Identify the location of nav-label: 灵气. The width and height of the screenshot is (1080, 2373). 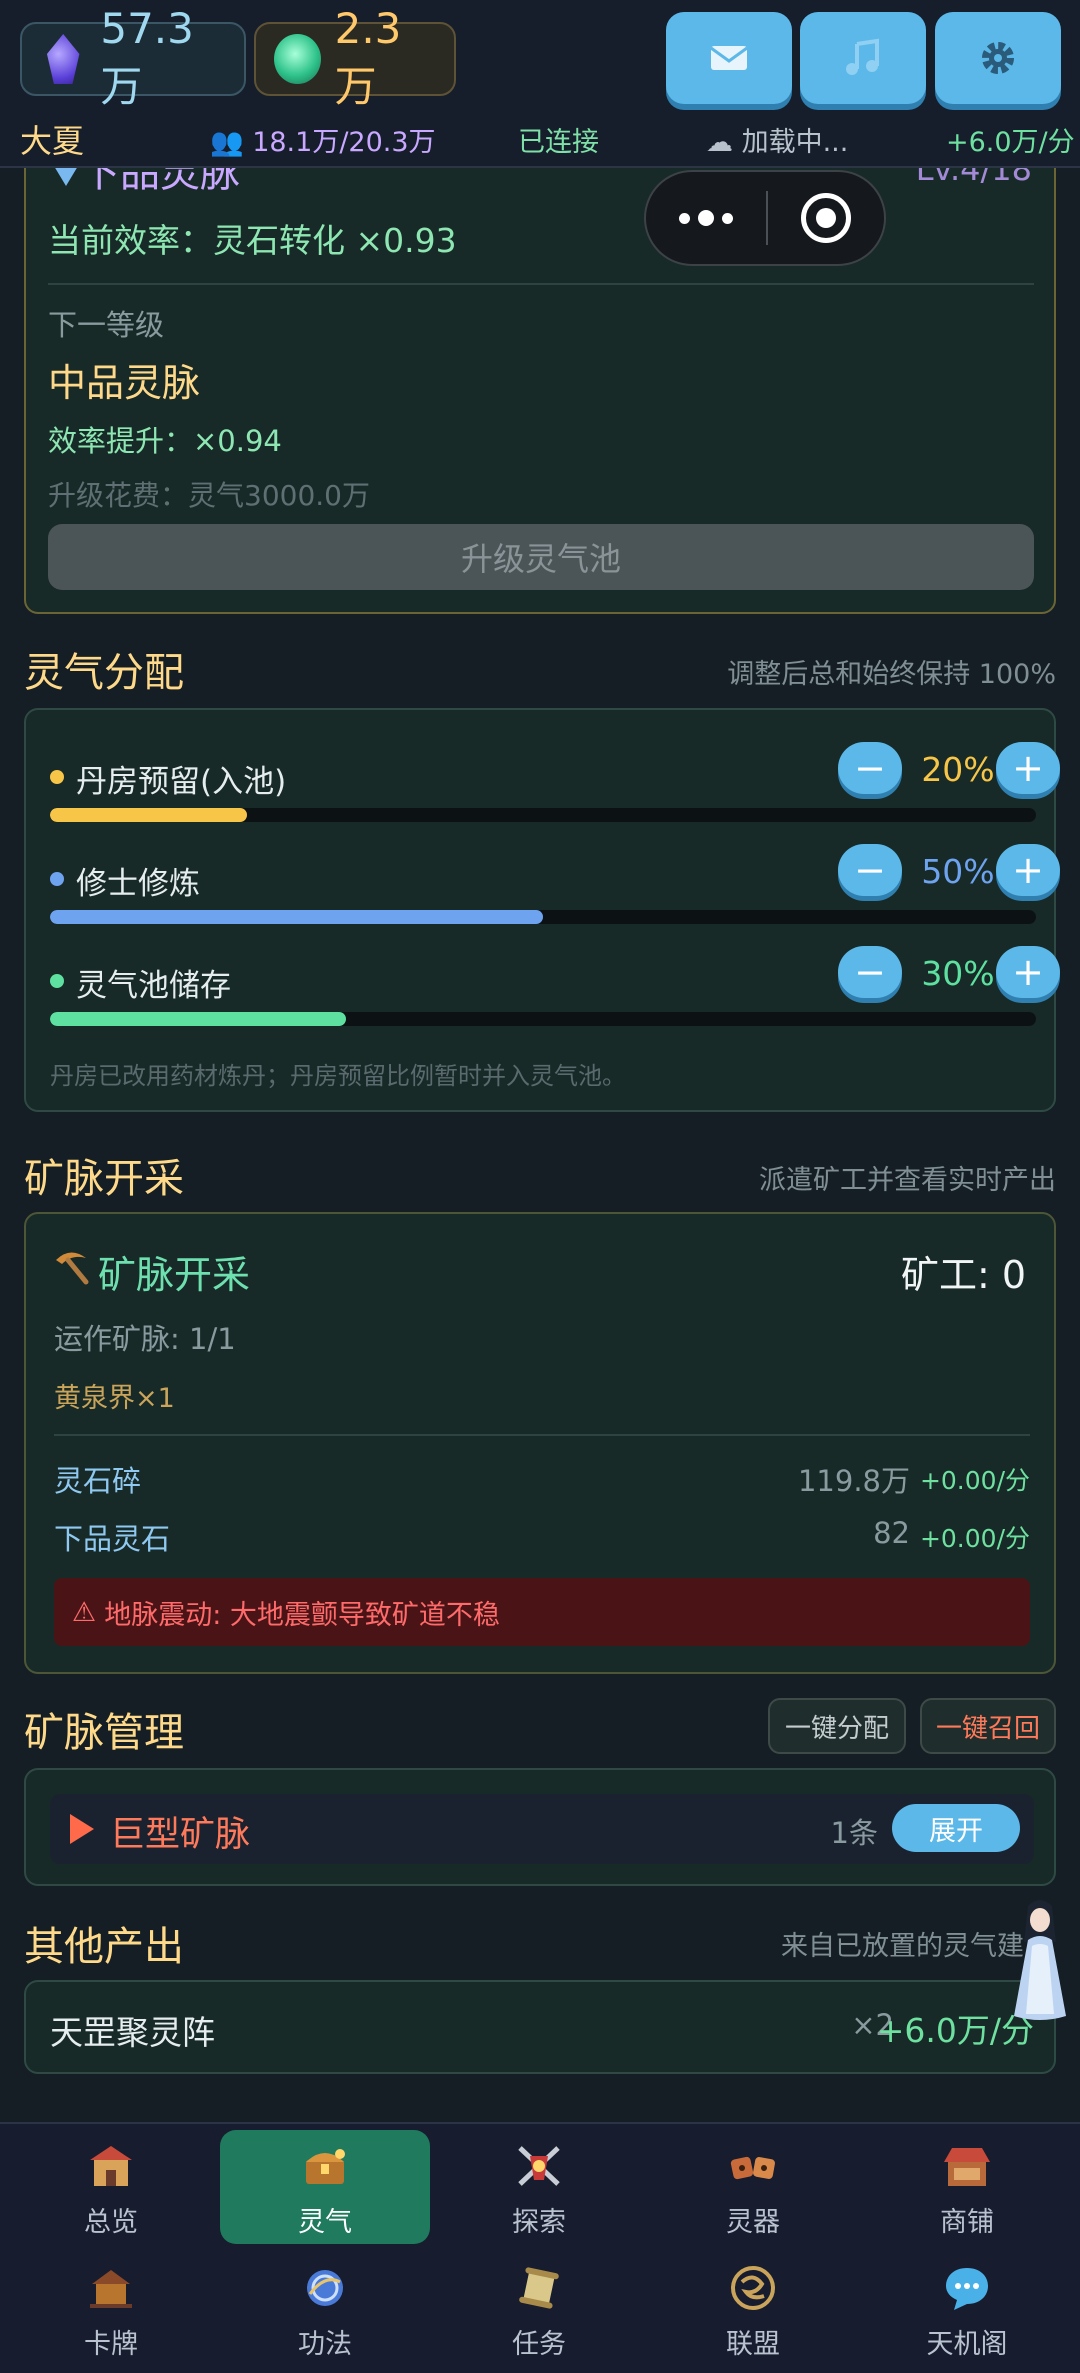
(325, 2222).